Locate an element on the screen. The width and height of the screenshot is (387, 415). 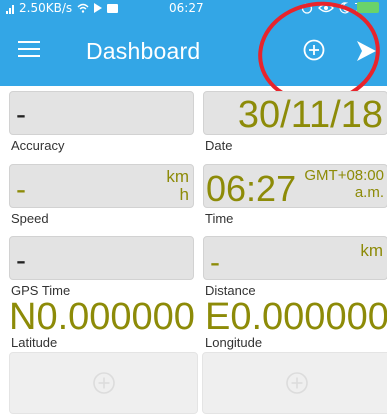
longitude-value: E0.000000 is located at coordinates (296, 317).